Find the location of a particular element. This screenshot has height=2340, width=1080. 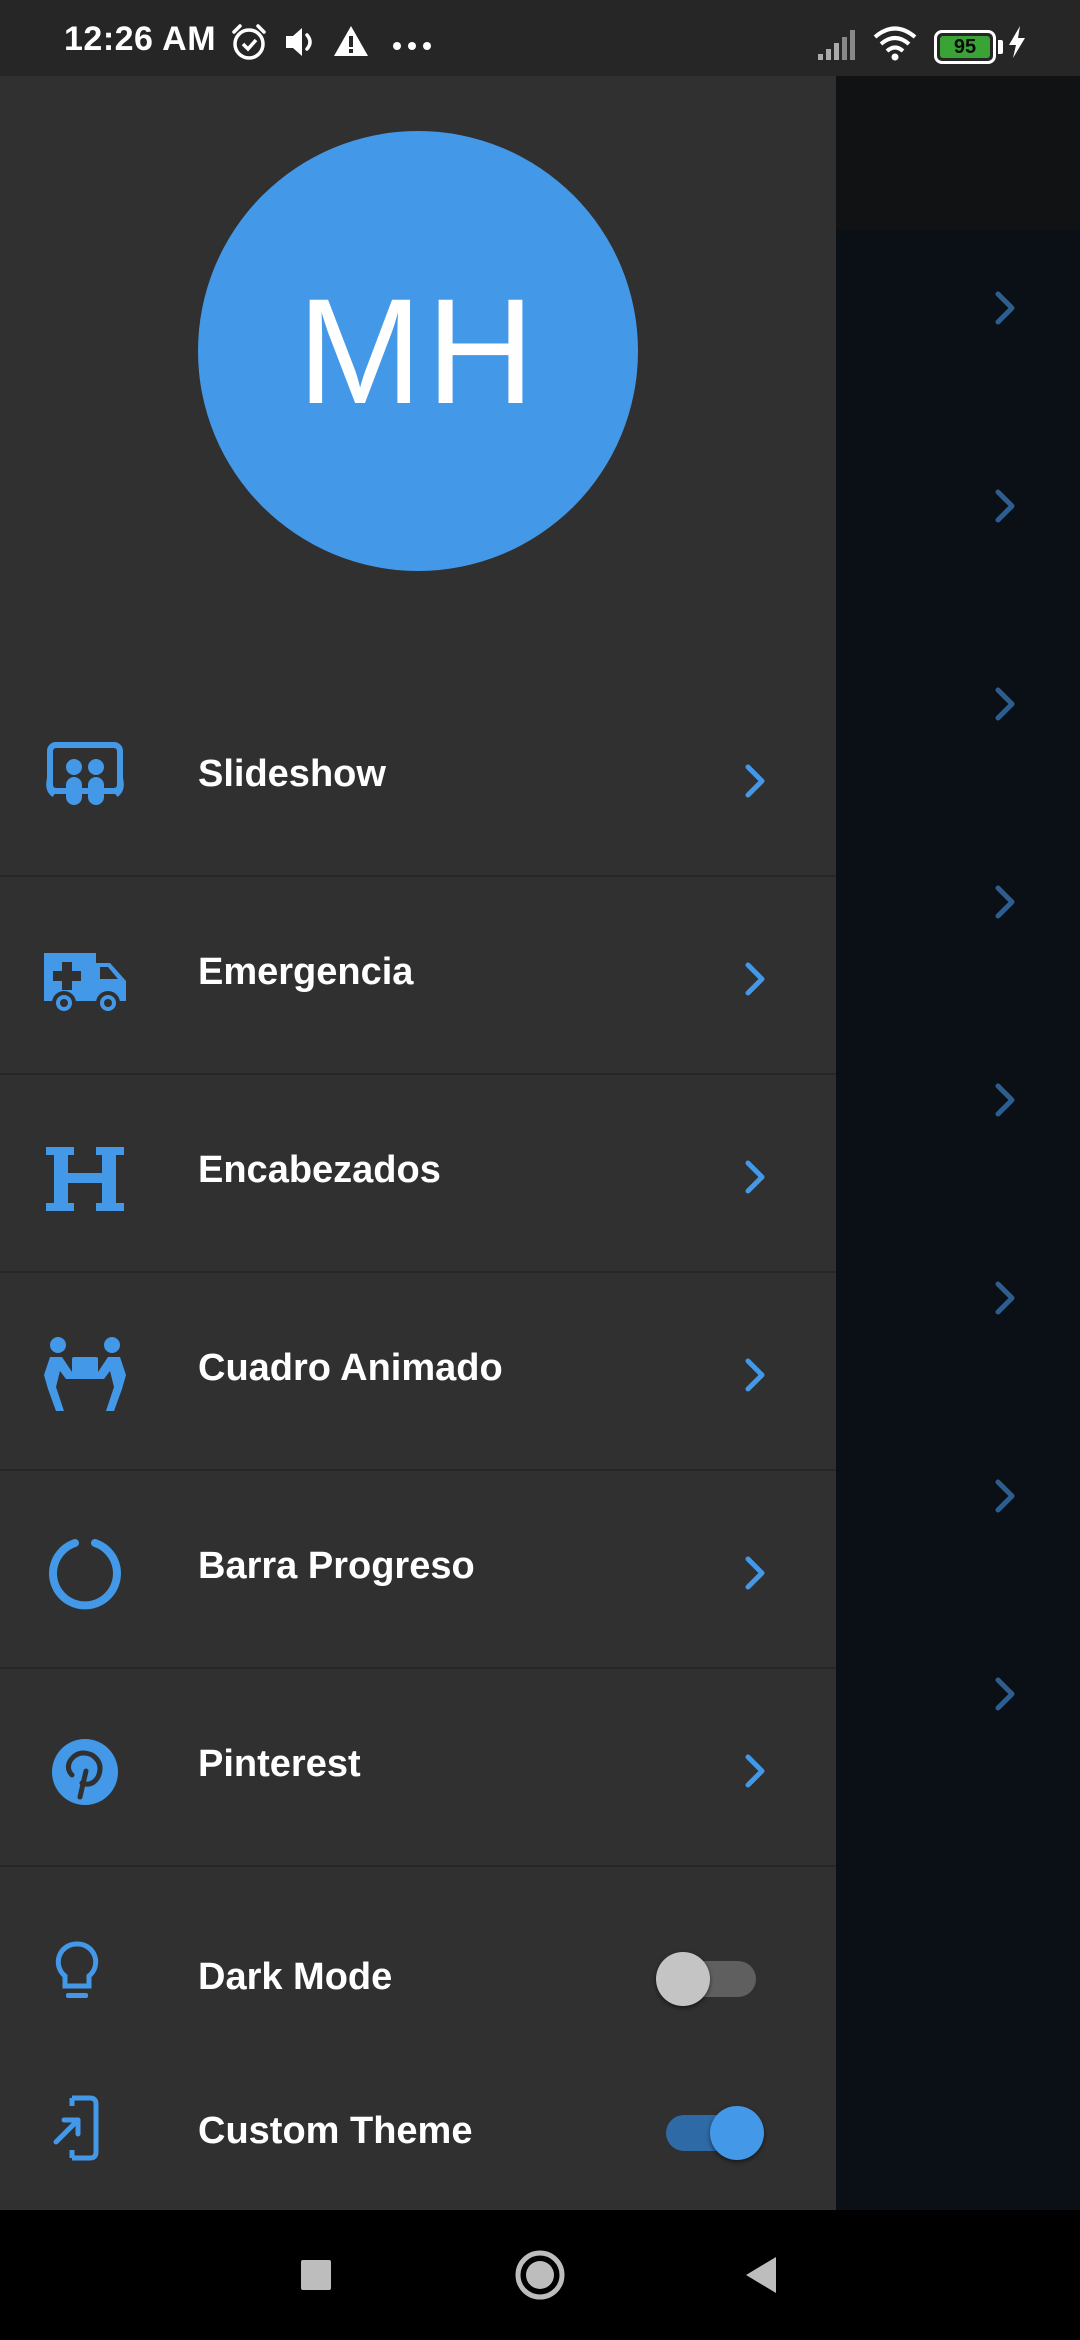

battery-icon: 95 is located at coordinates (965, 47).